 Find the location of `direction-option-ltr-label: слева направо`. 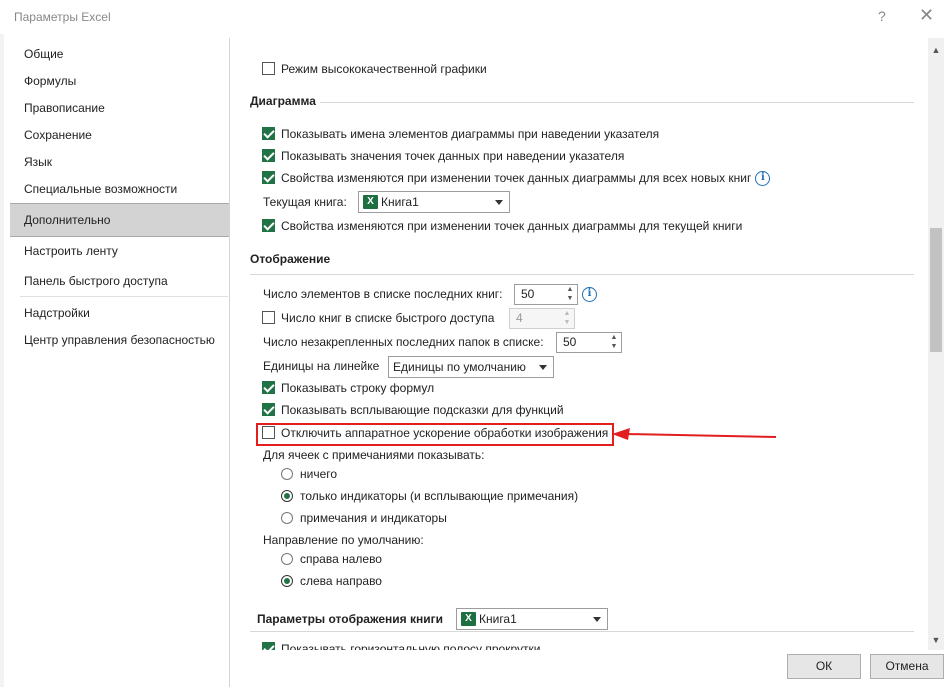

direction-option-ltr-label: слева направо is located at coordinates (341, 581).